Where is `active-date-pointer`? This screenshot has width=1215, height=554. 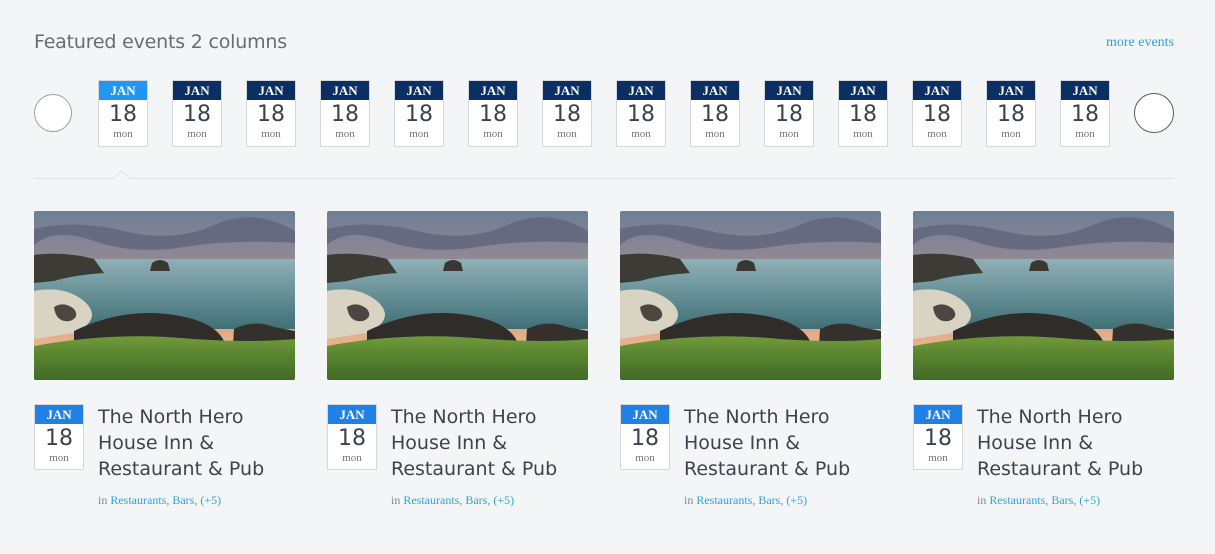
active-date-pointer is located at coordinates (121, 177).